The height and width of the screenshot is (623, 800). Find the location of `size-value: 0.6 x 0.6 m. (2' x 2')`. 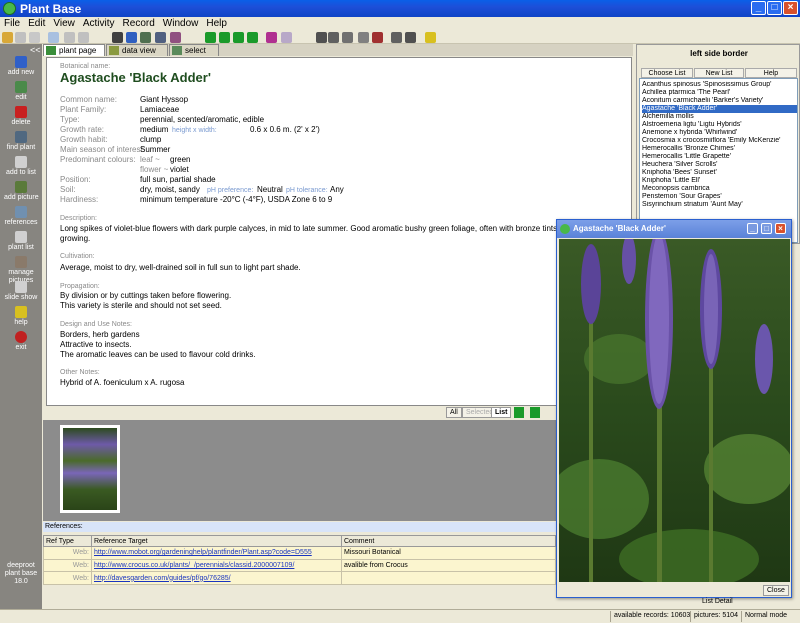

size-value: 0.6 x 0.6 m. (2' x 2') is located at coordinates (285, 129).